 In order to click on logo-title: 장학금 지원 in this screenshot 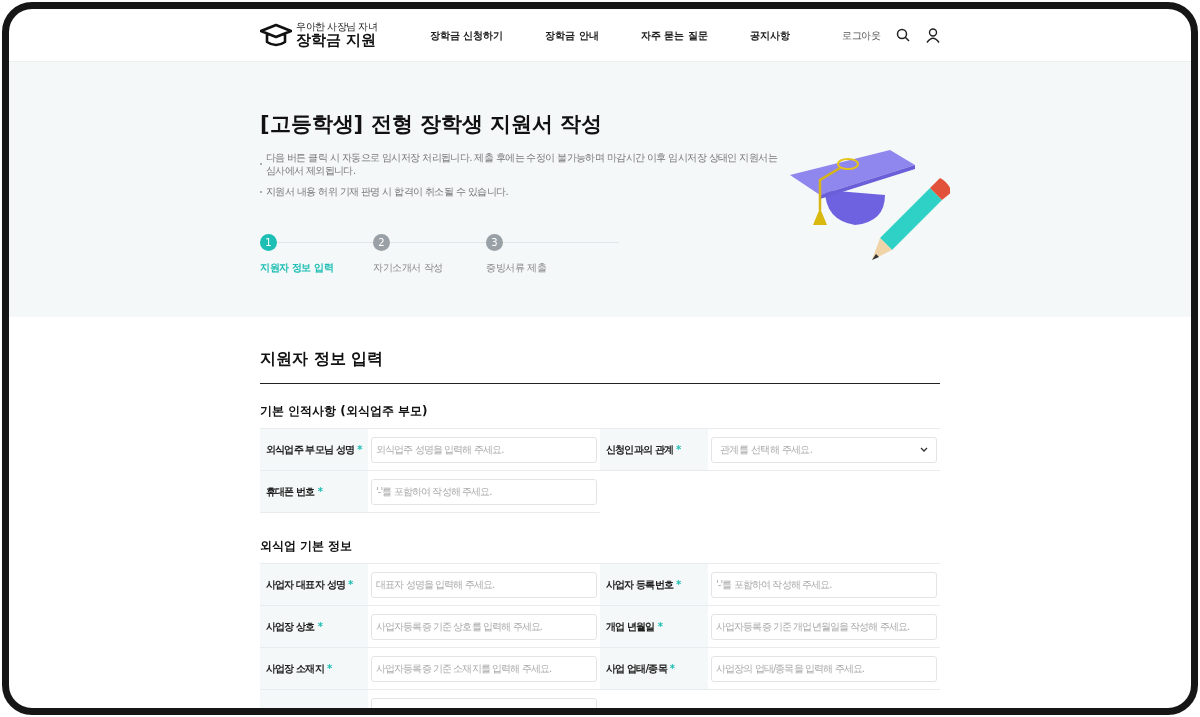, I will do `click(337, 40)`.